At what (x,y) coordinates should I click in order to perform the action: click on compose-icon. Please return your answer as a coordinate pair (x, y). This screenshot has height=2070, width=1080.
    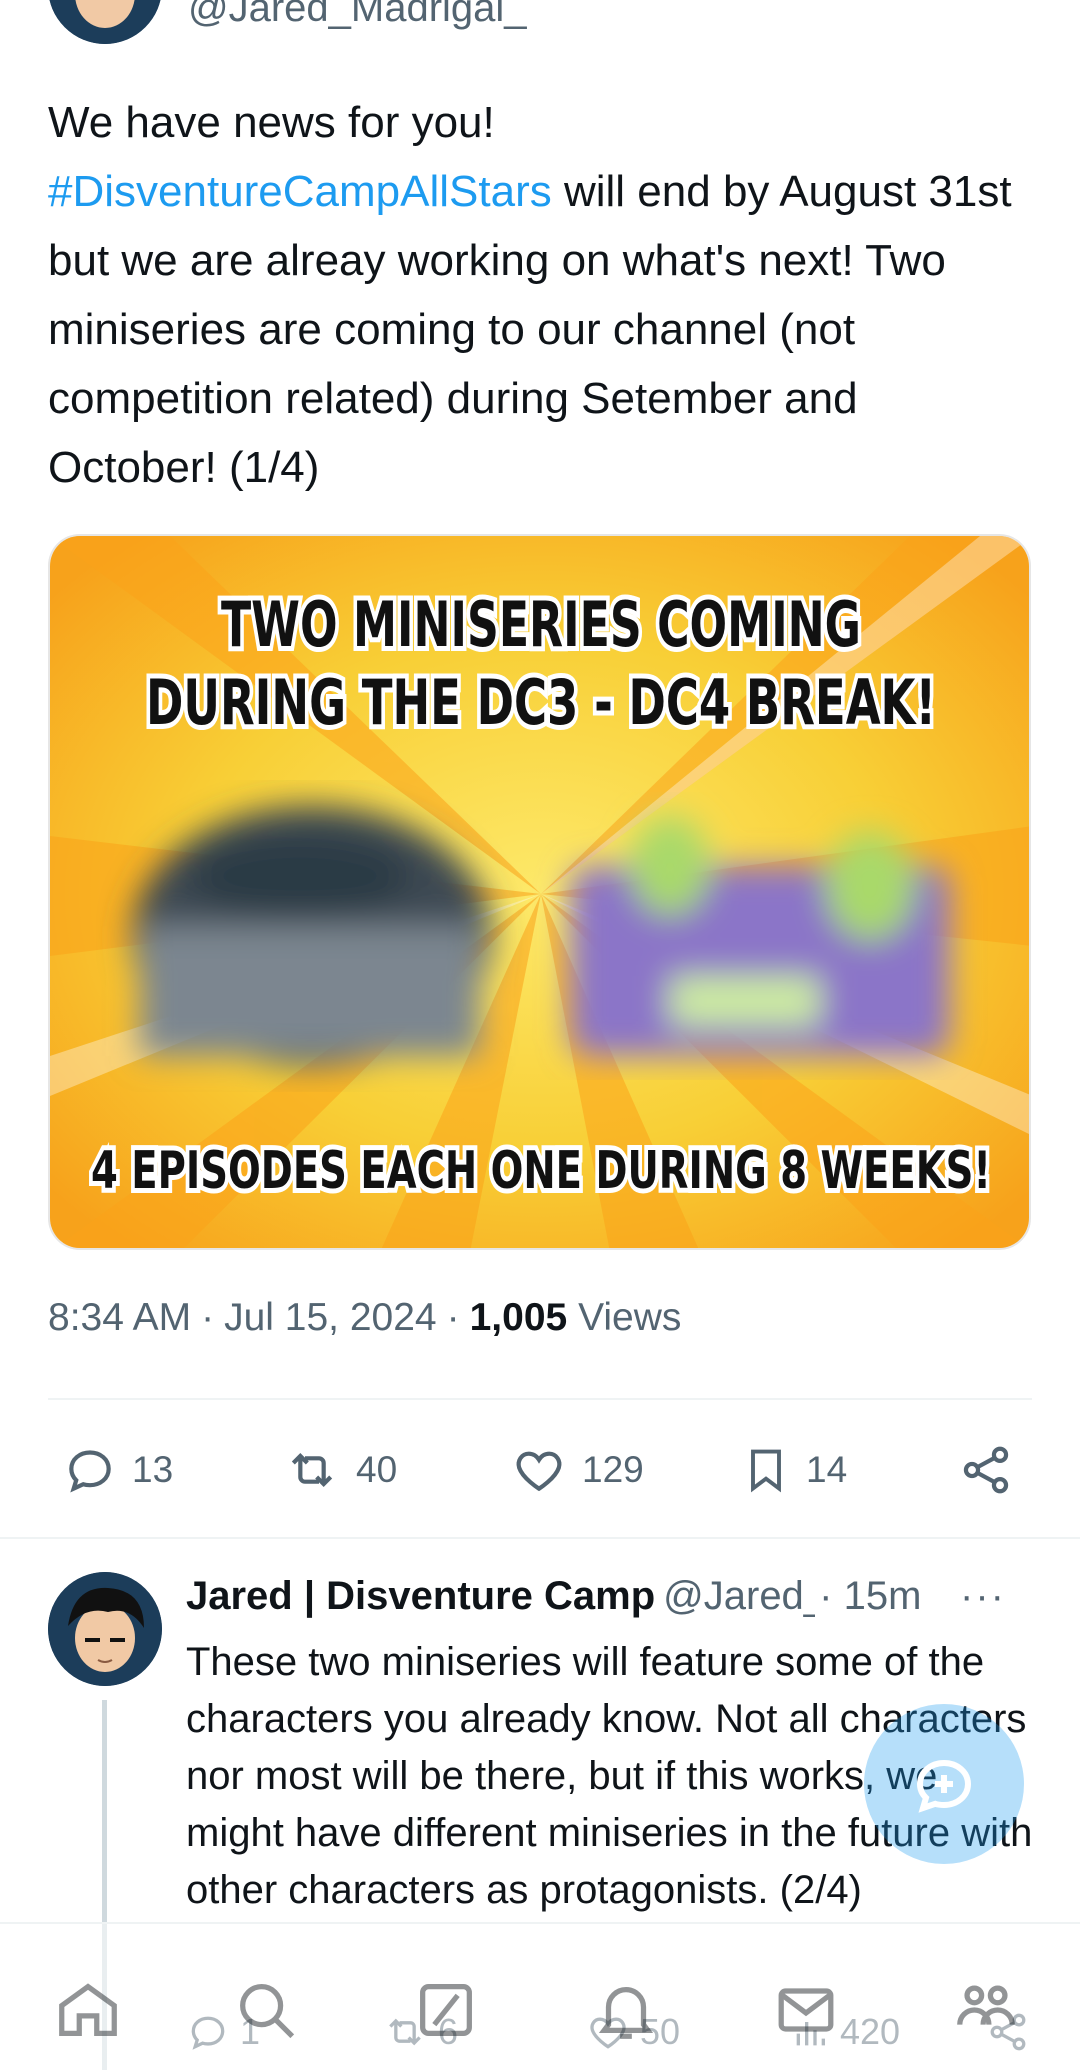
    Looking at the image, I should click on (944, 1786).